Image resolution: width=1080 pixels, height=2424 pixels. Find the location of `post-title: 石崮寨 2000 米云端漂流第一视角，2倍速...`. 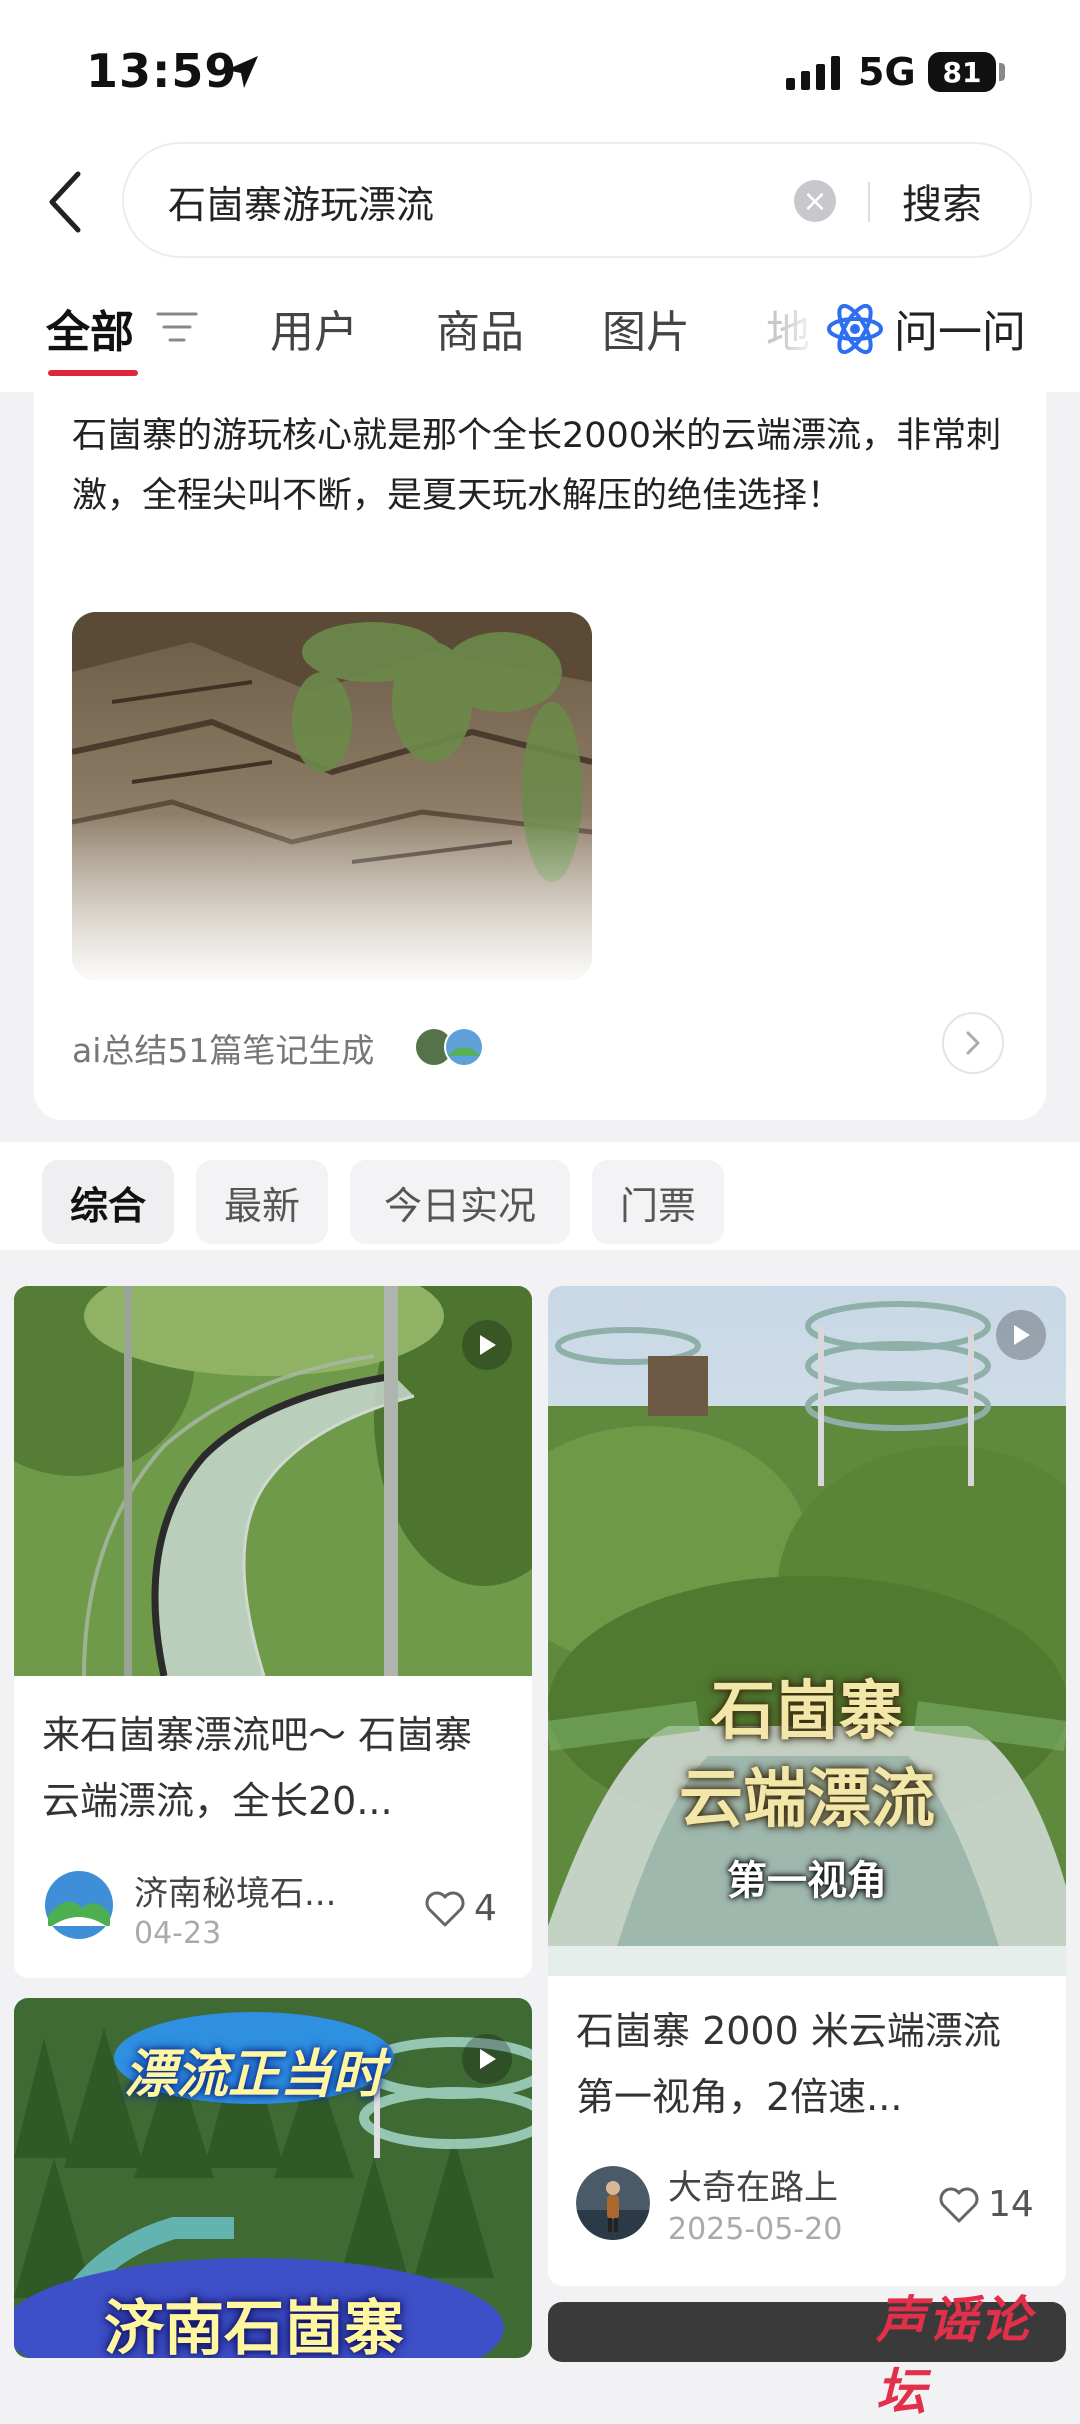

post-title: 石崮寨 2000 米云端漂流第一视角，2倍速... is located at coordinates (788, 2064).